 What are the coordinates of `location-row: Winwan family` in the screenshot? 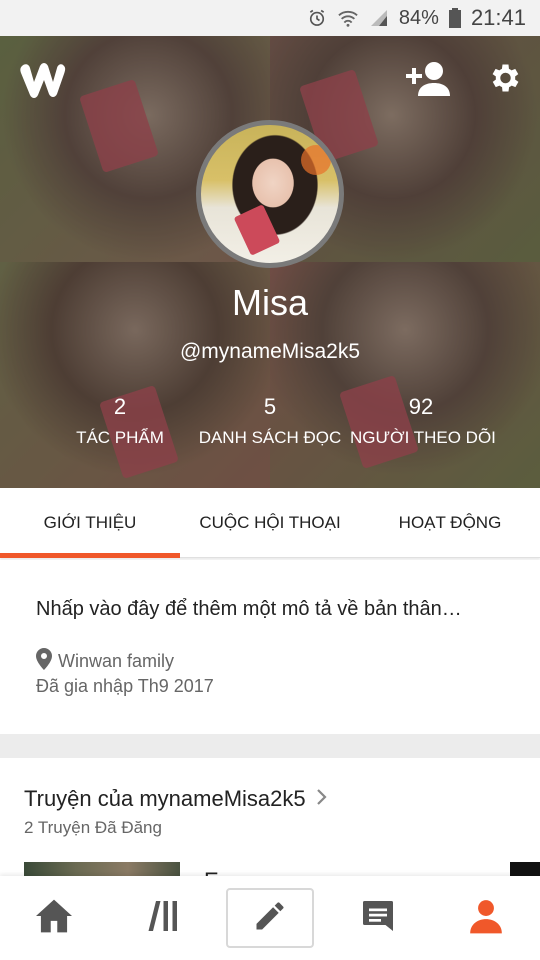 It's located at (105, 661).